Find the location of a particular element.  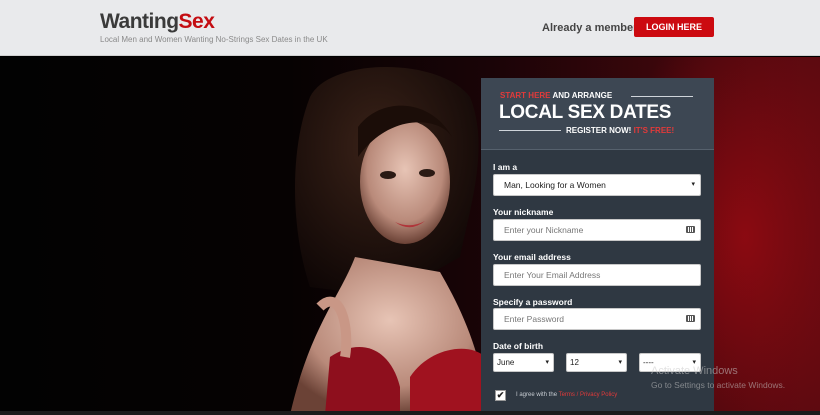

dob-month-value: June is located at coordinates (506, 362).